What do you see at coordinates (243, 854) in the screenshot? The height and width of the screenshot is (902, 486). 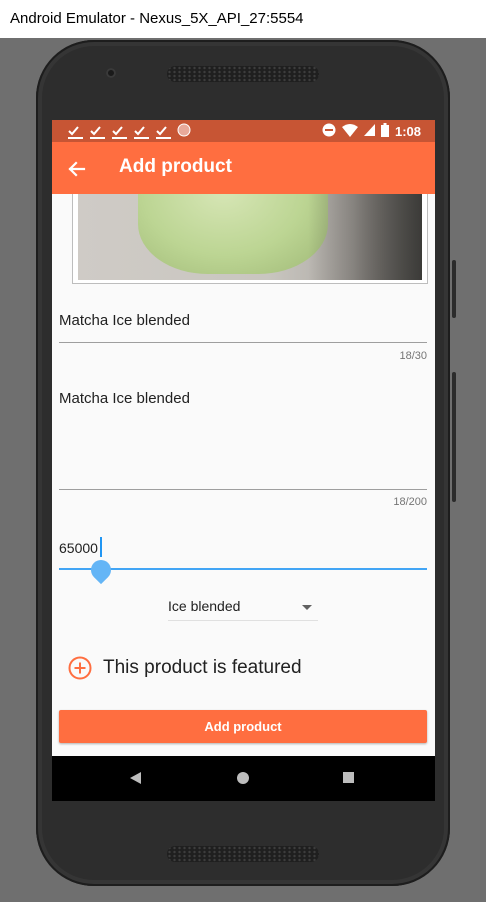 I see `bottom-speaker` at bounding box center [243, 854].